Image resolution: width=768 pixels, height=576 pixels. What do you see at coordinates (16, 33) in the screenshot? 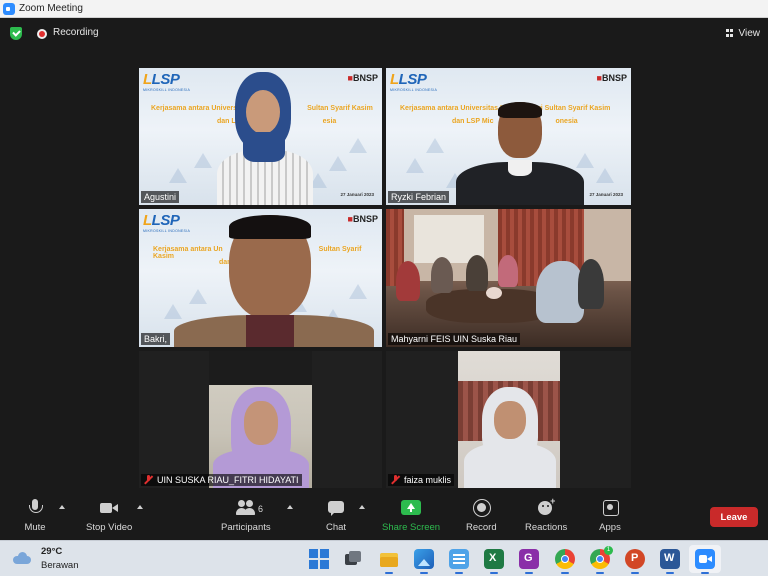
I see `security-shield-icon` at bounding box center [16, 33].